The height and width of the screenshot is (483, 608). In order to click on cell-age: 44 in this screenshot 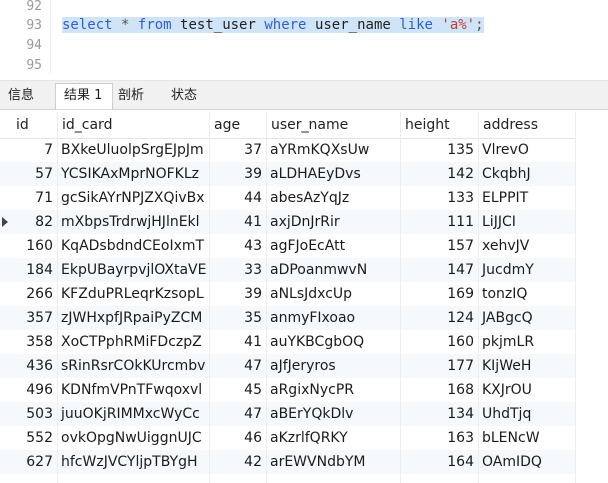, I will do `click(237, 198)`.